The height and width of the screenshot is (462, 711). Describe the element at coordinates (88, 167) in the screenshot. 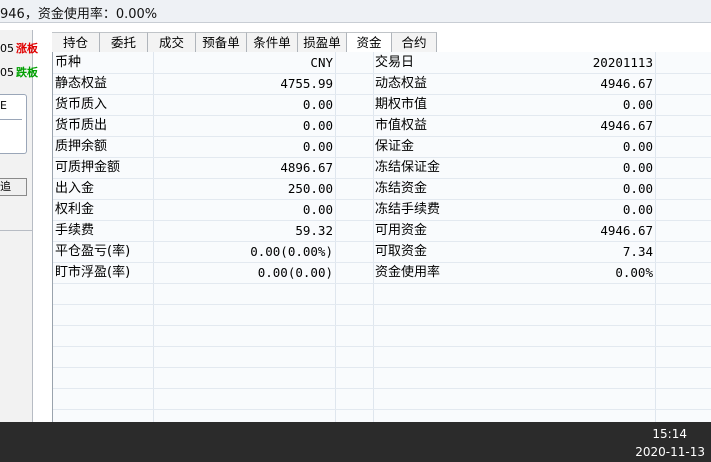

I see `fund-label: 可质押金额` at that location.